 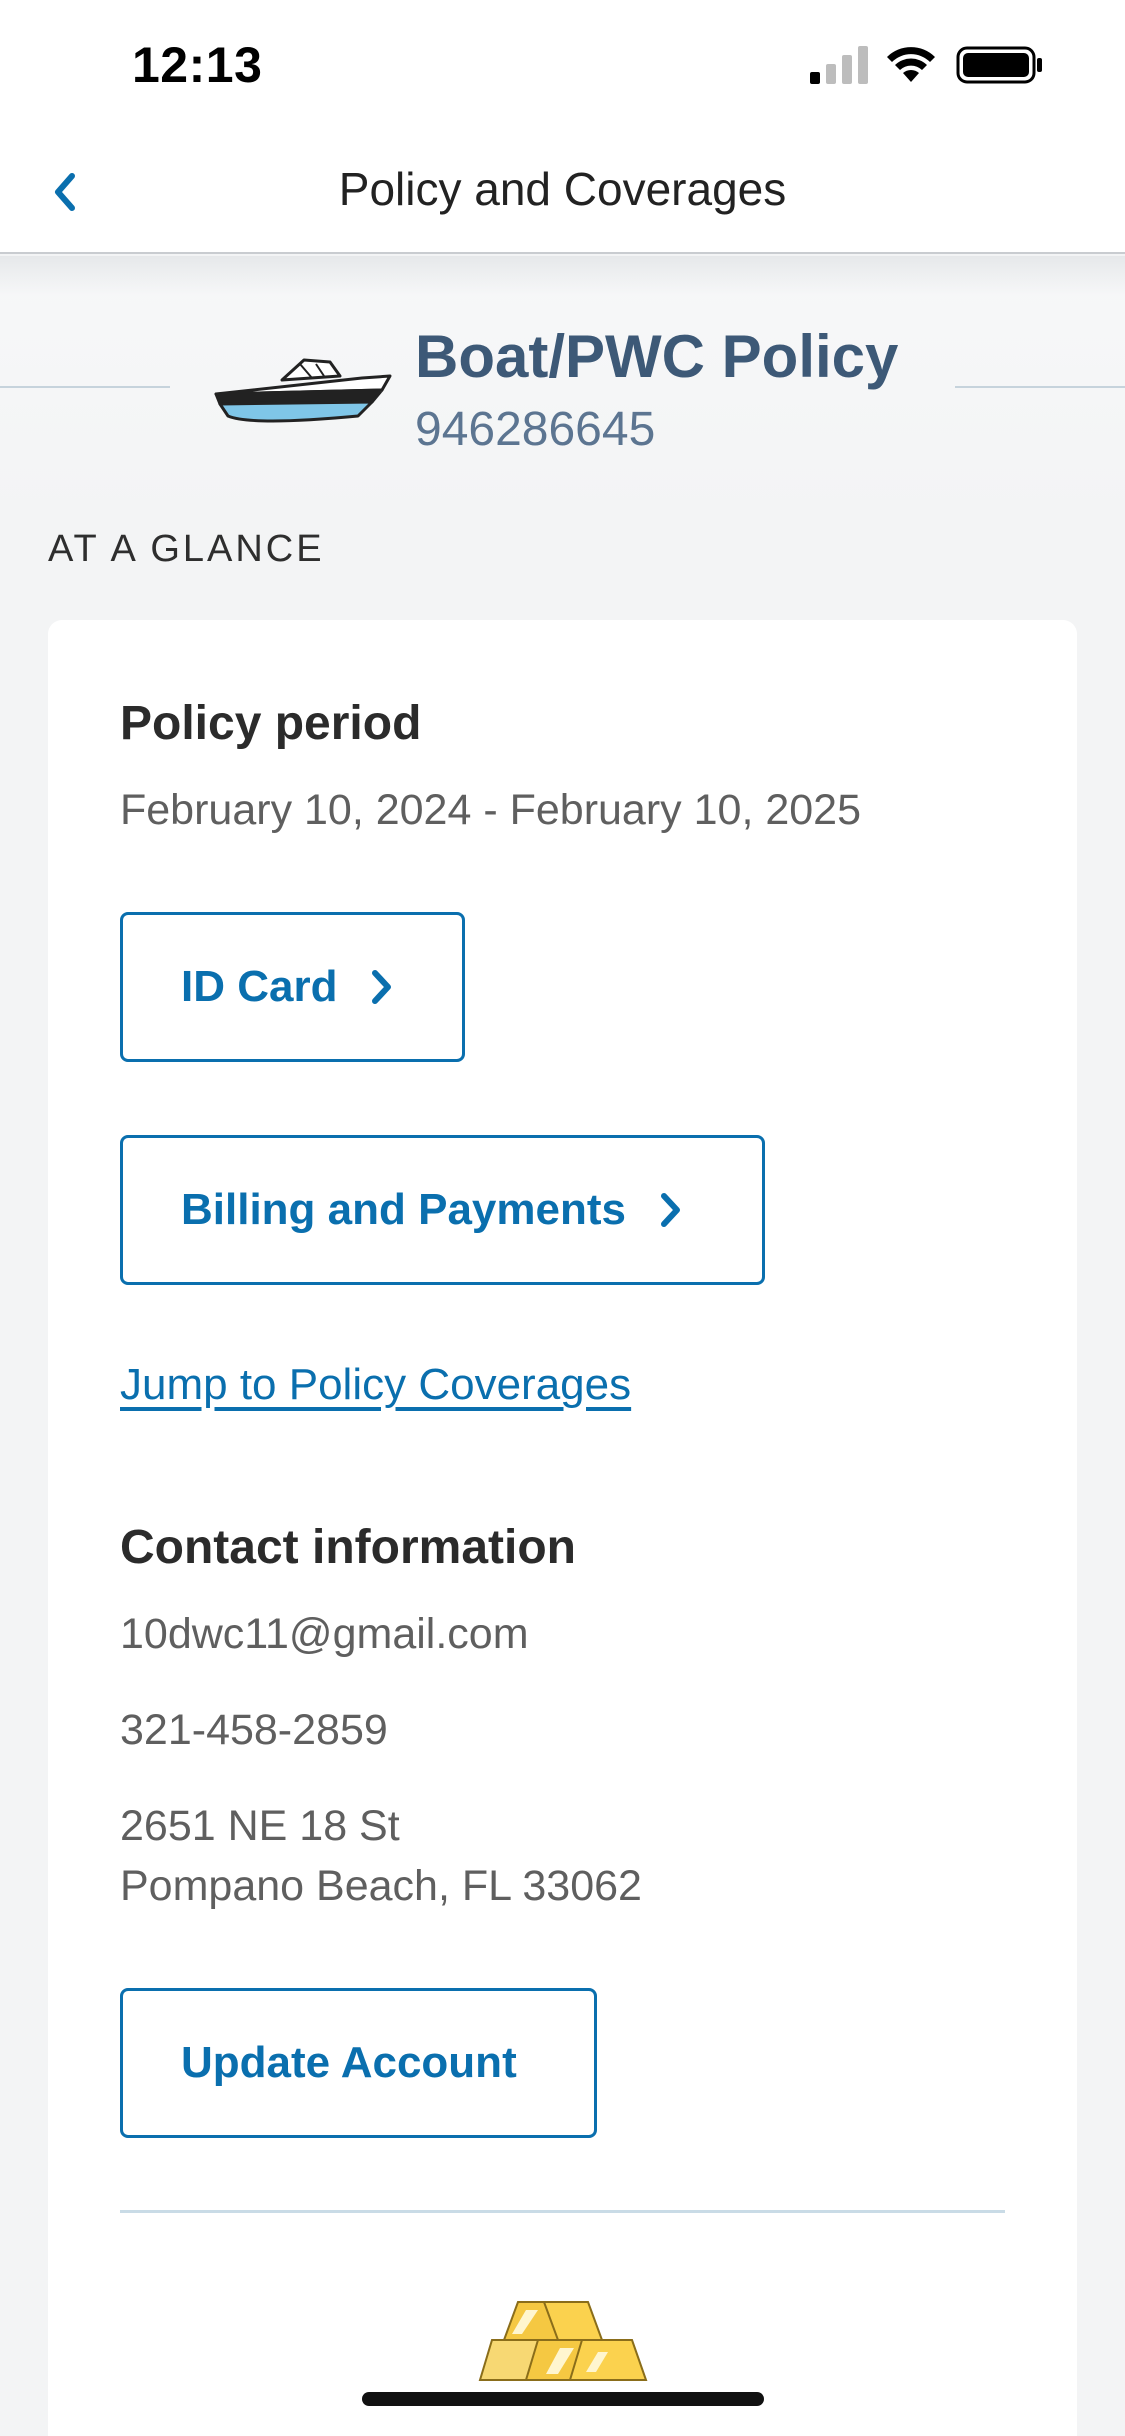 I want to click on policy-type-title: Boat/PWC Policy, so click(x=657, y=356).